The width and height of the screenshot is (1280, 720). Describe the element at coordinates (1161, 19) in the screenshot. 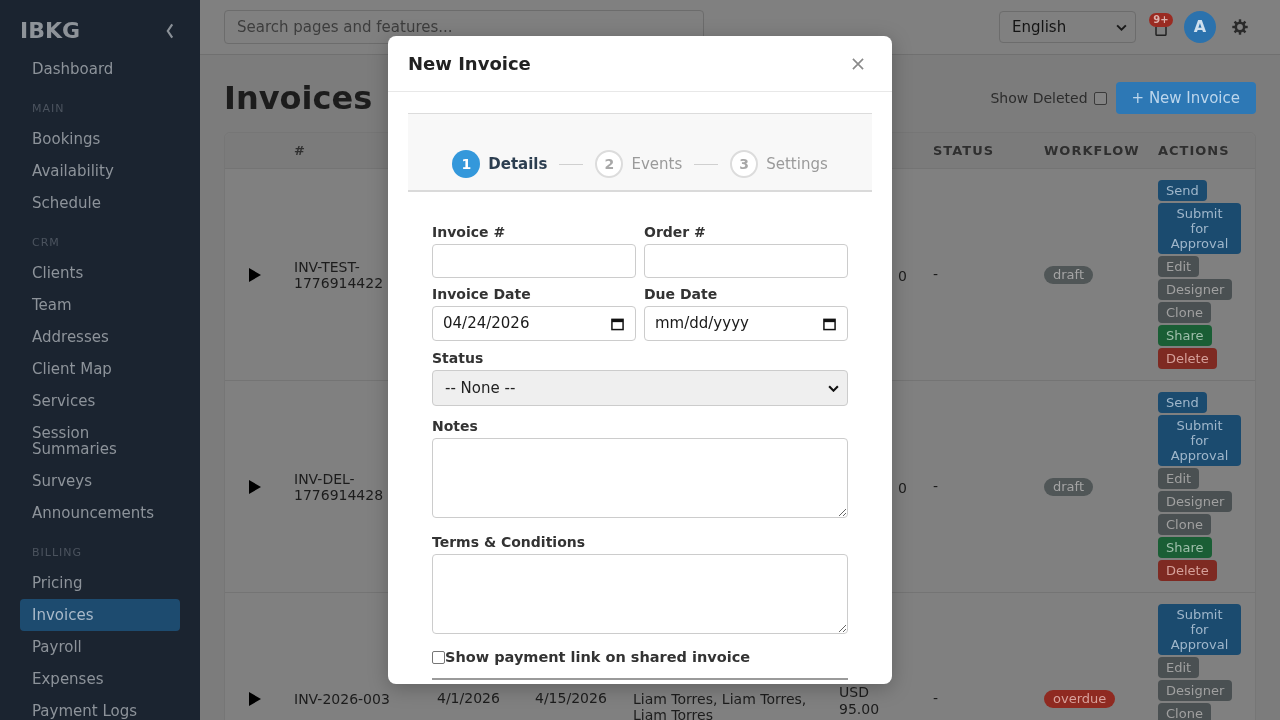

I see `notification-badge: 9+` at that location.